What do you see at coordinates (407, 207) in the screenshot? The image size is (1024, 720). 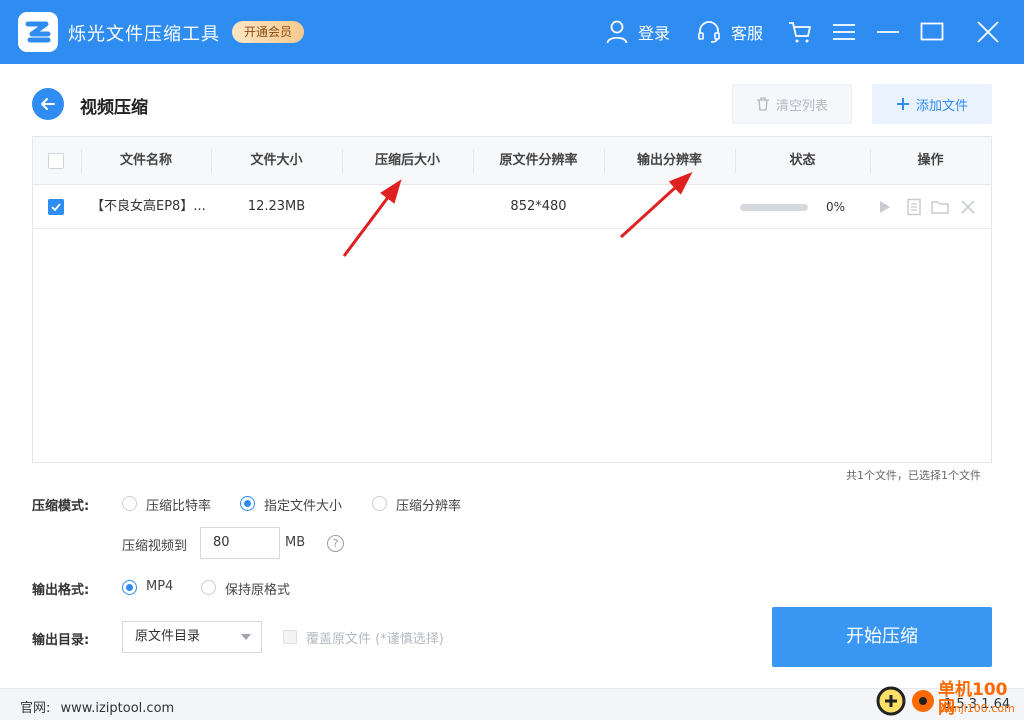 I see `compressed-size-cell` at bounding box center [407, 207].